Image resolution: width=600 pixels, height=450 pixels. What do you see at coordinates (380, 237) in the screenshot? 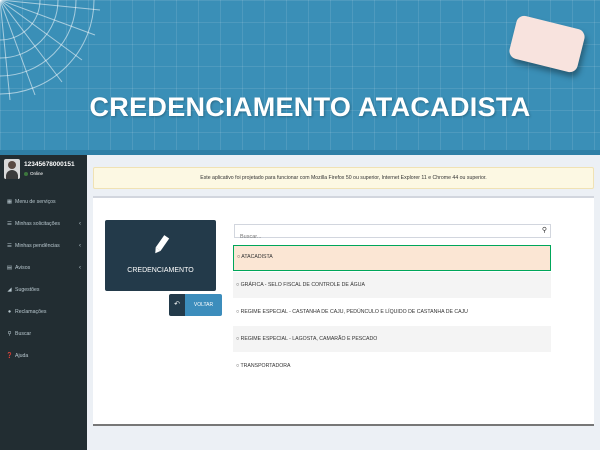
I see `search-input` at bounding box center [380, 237].